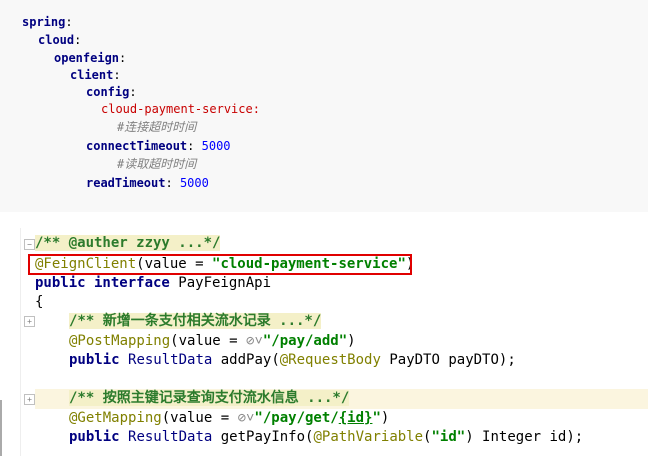 This screenshot has height=456, width=648. I want to click on code-text: PayDTO payDTO);, so click(448, 360).